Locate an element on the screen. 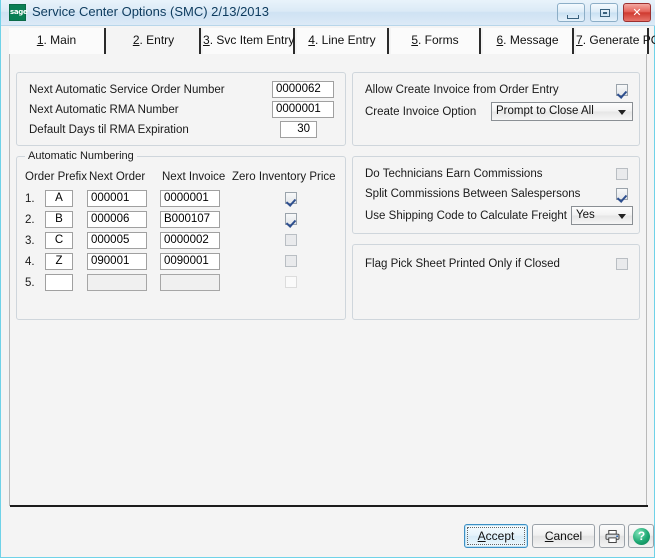  next-invoice-input-1: 0000001 is located at coordinates (190, 198).